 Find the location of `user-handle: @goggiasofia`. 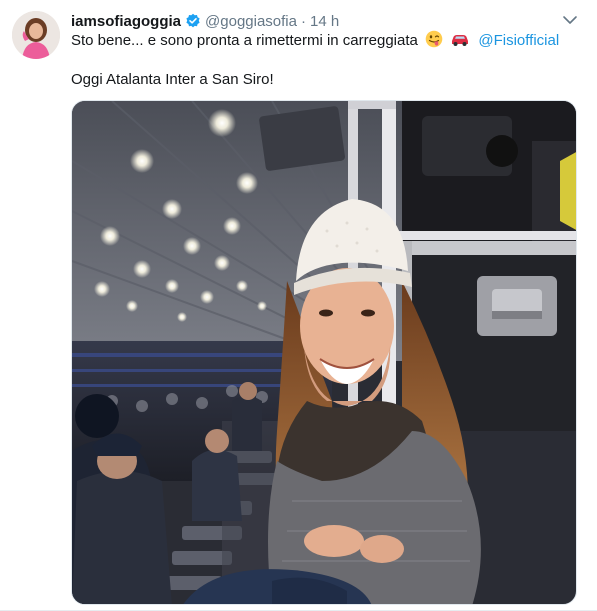

user-handle: @goggiasofia is located at coordinates (251, 21).